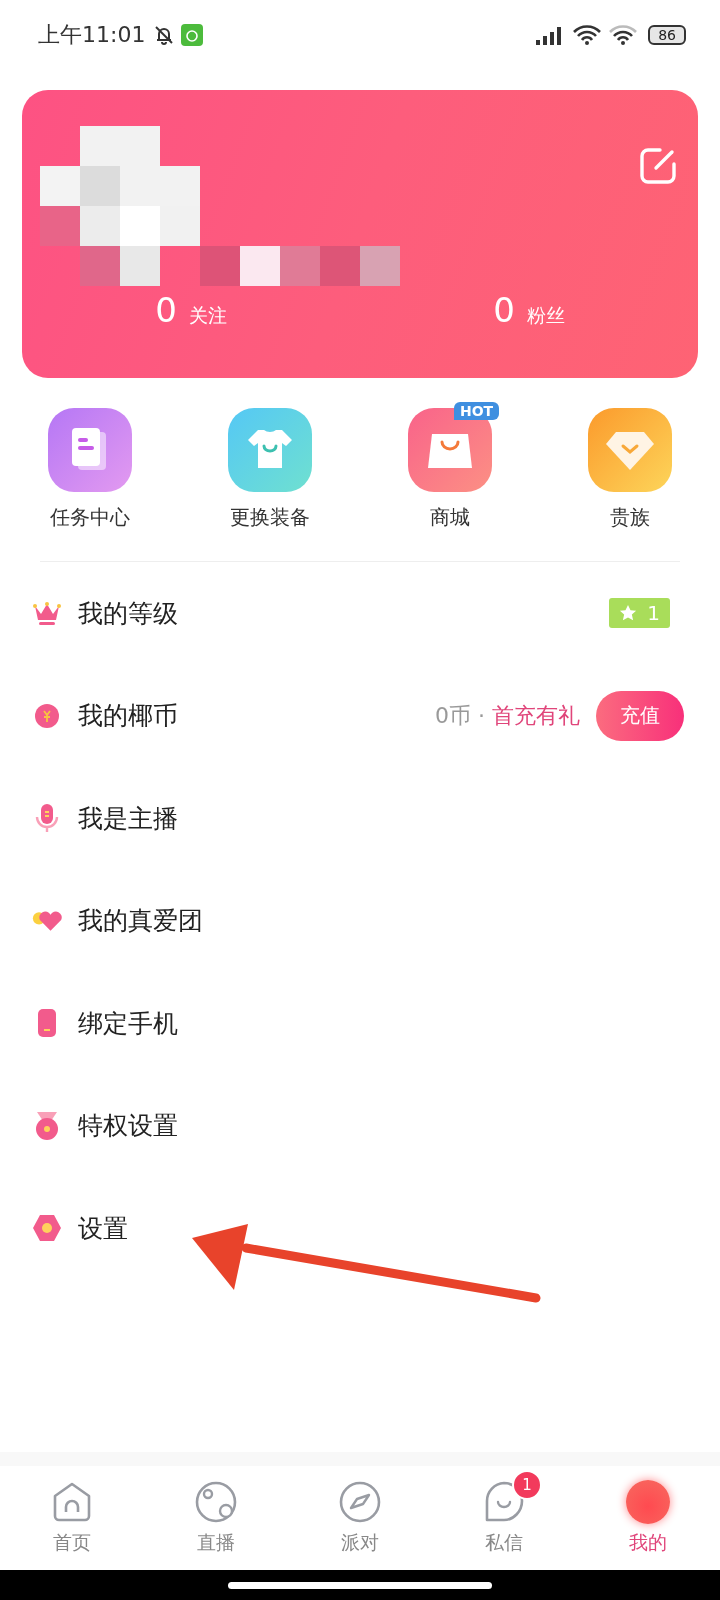 The image size is (720, 1600). What do you see at coordinates (90, 450) in the screenshot?
I see `document-icon` at bounding box center [90, 450].